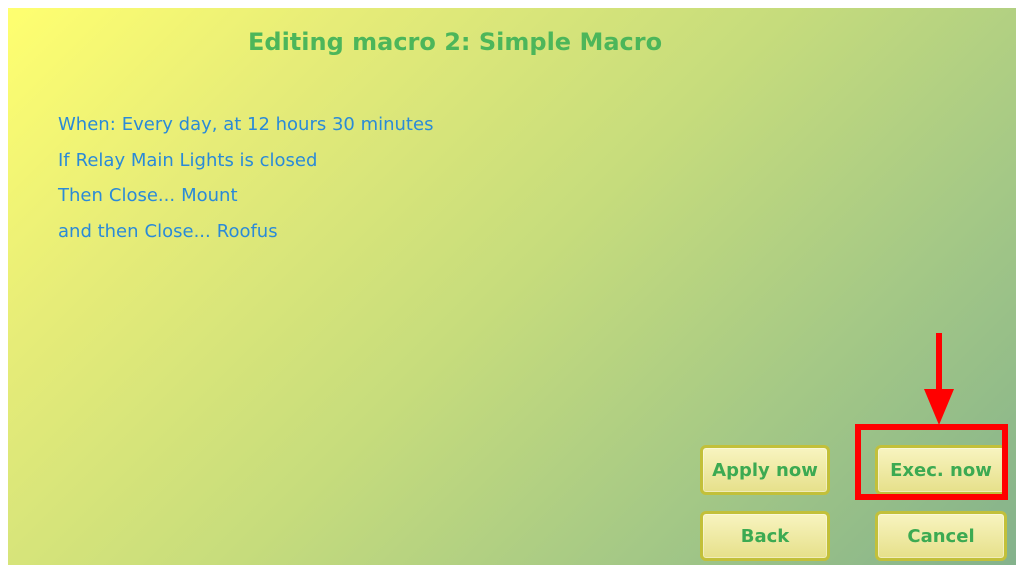  What do you see at coordinates (939, 407) in the screenshot?
I see `annotation-arrow-down-icon` at bounding box center [939, 407].